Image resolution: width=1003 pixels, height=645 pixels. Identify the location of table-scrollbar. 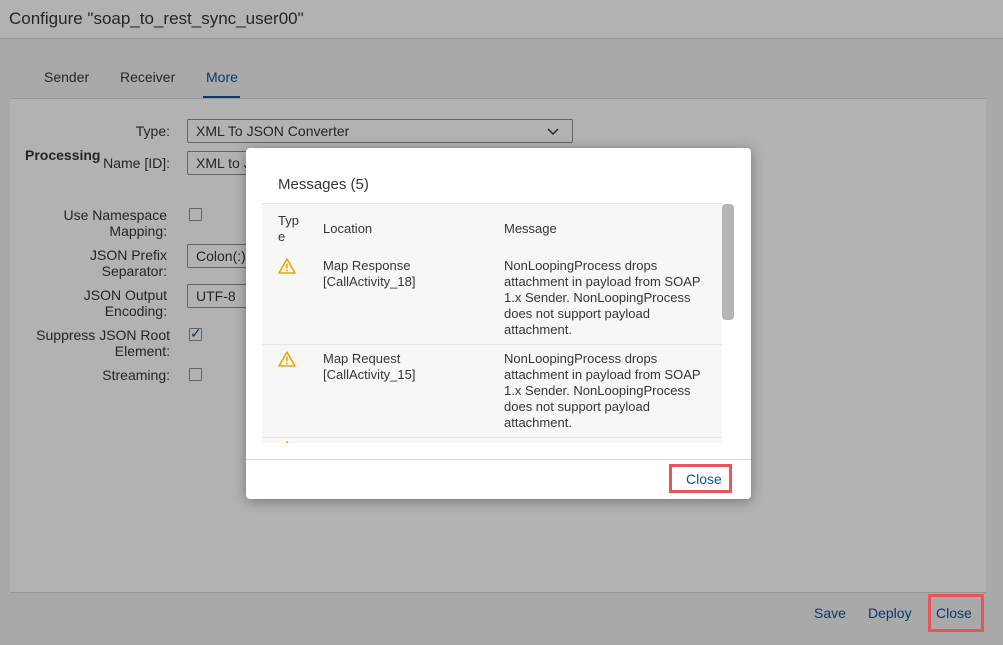
(728, 262).